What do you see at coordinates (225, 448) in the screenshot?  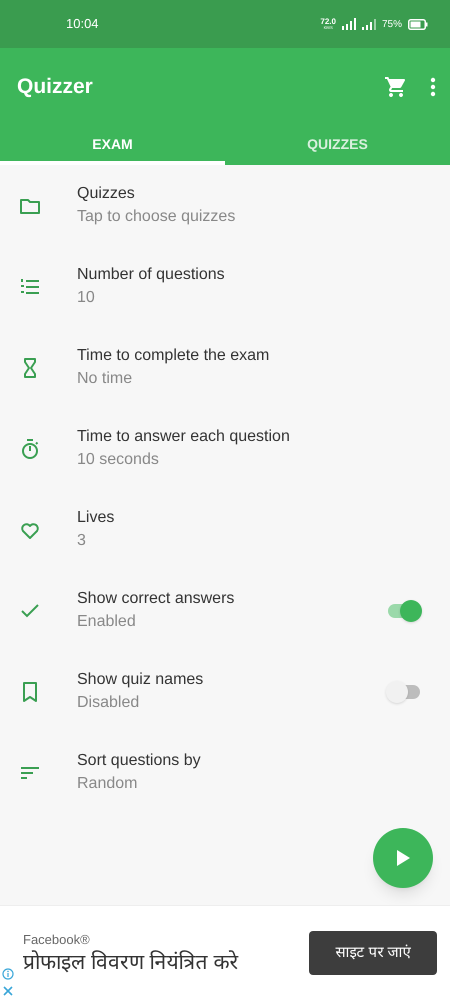 I see `settings-item: Time to answer each question 10 seconds` at bounding box center [225, 448].